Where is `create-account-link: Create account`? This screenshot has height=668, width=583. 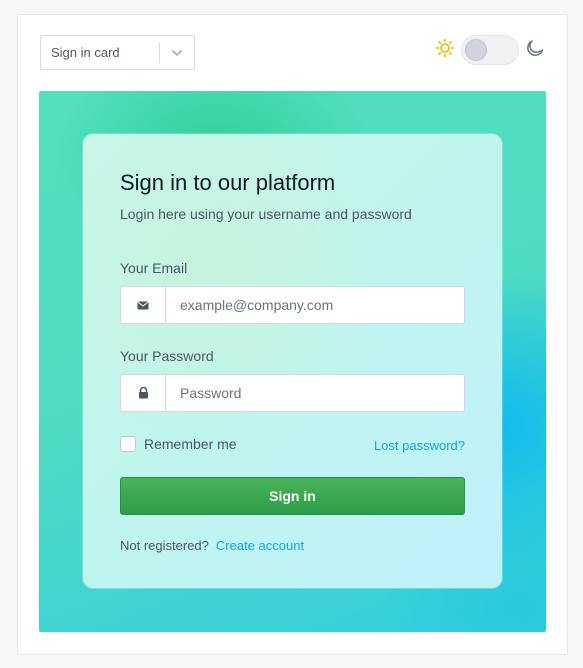
create-account-link: Create account is located at coordinates (260, 545).